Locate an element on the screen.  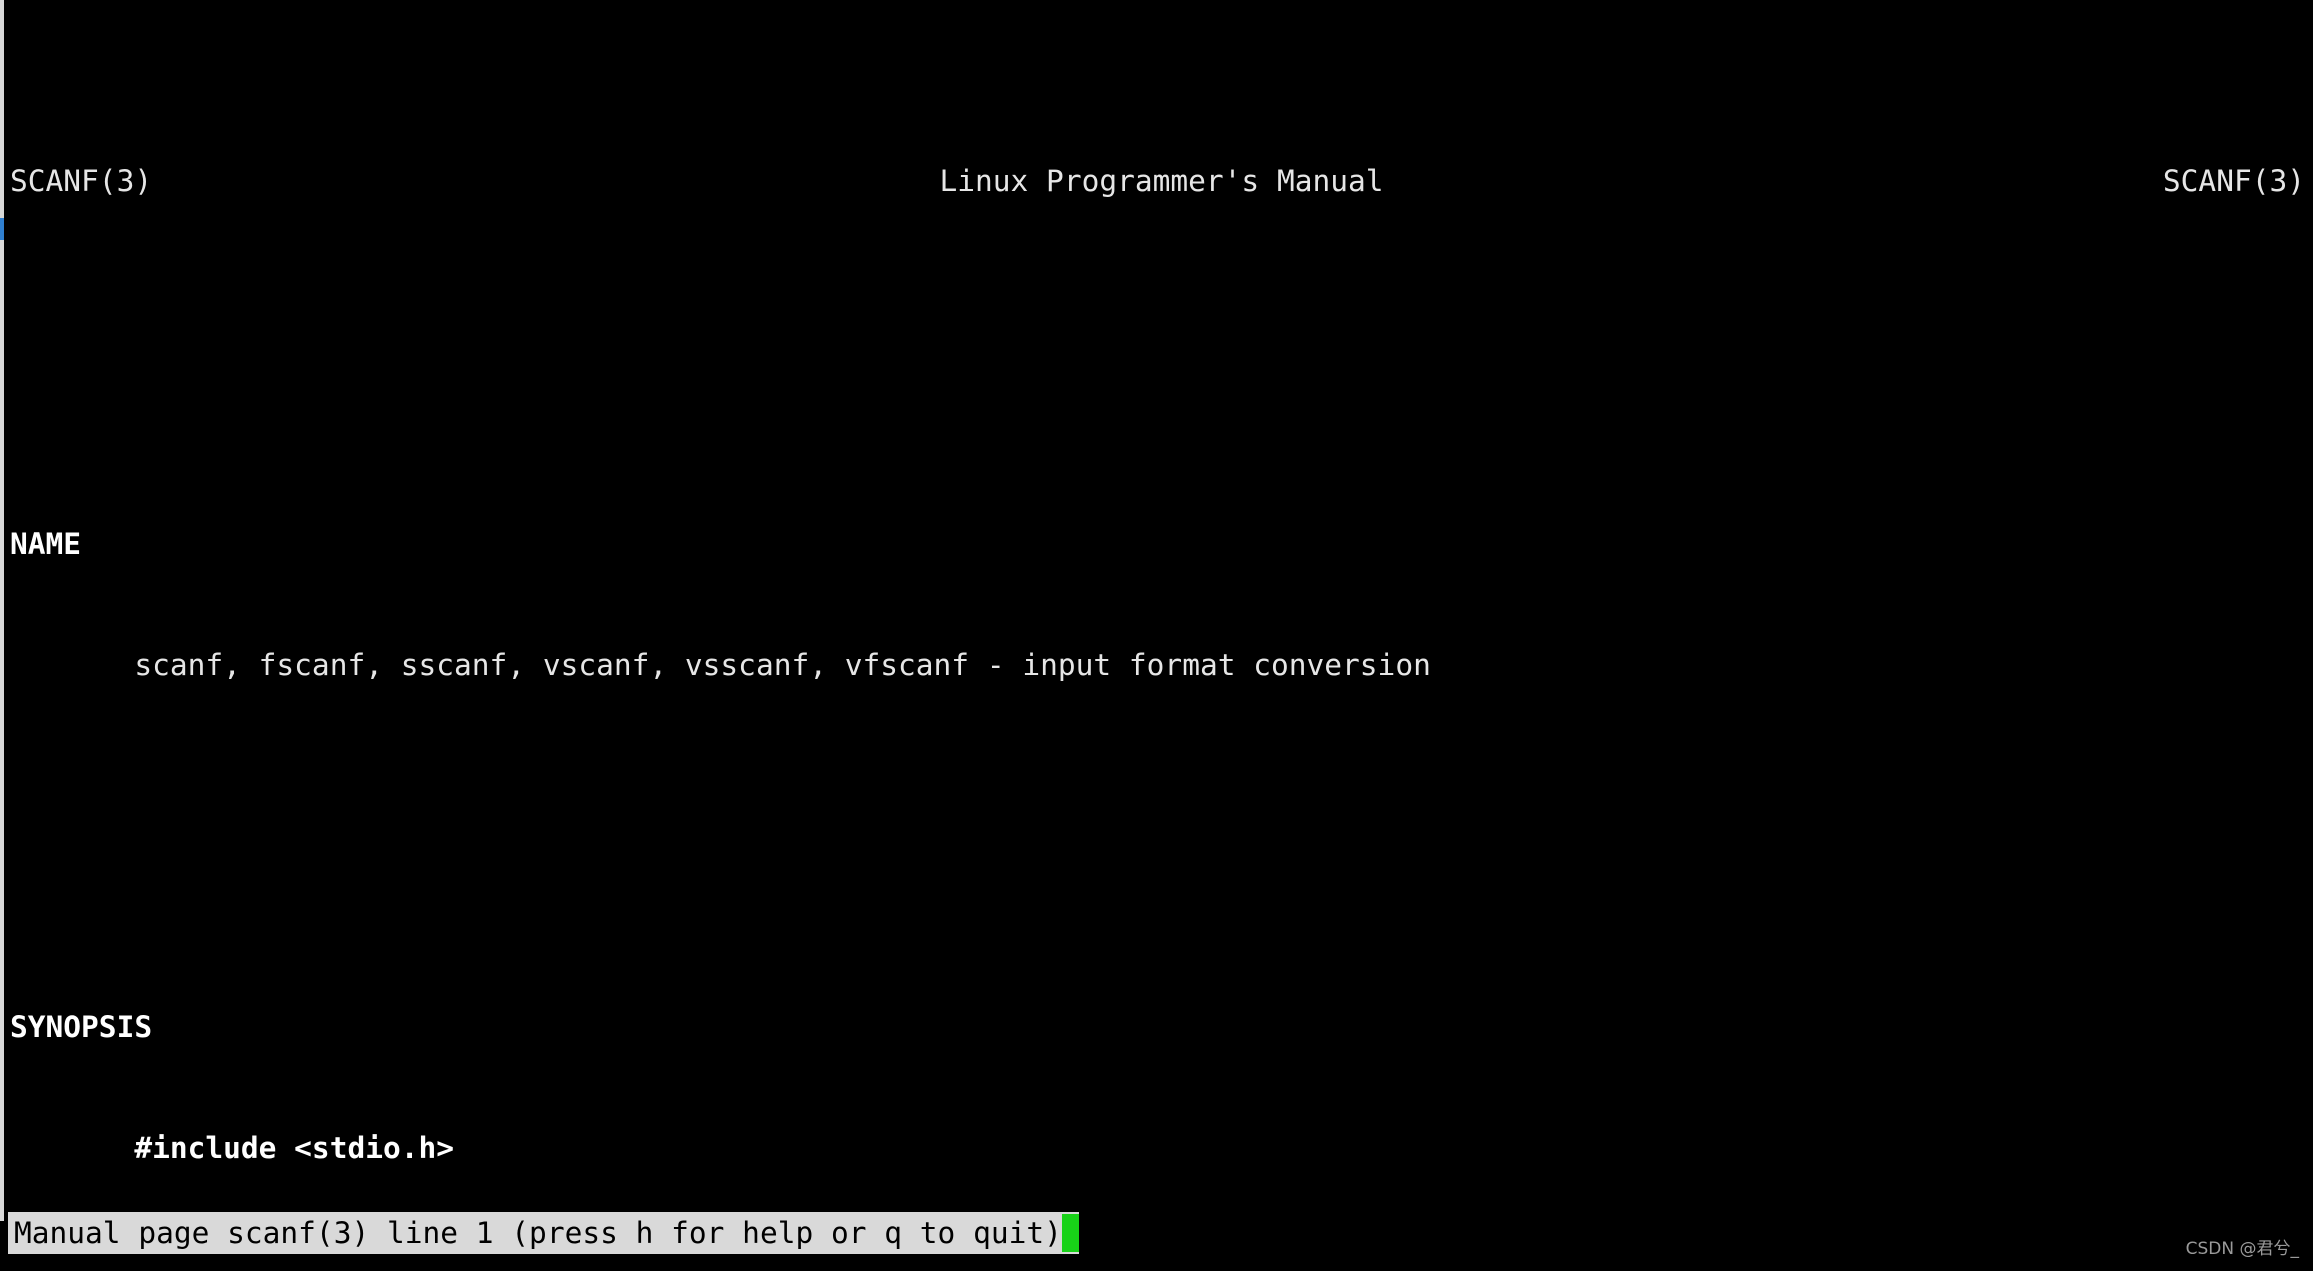
man-header-center: Linux Programmer's Manual is located at coordinates (1161, 181).